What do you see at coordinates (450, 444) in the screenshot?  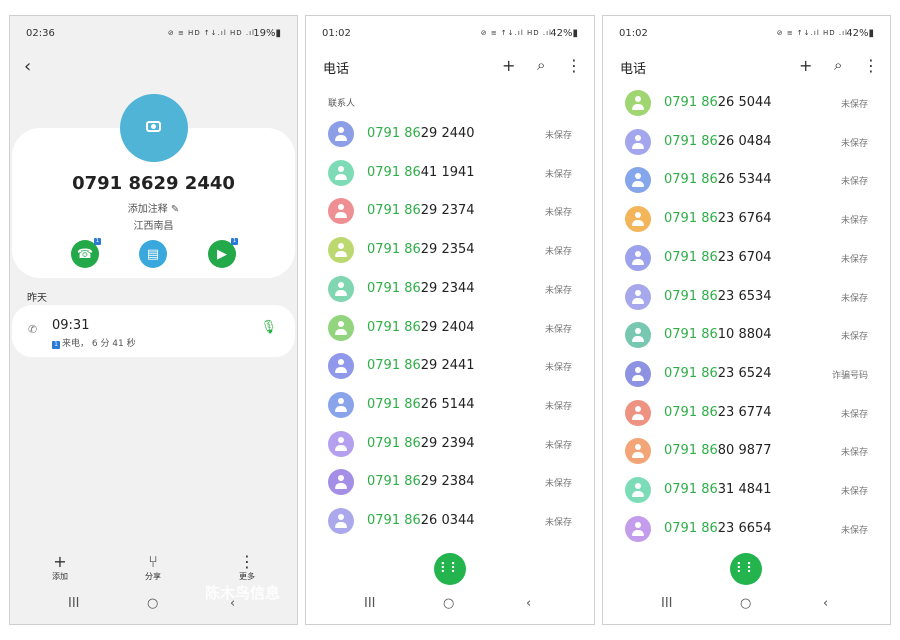 I see `list-item: 0791 8629 2394 未保存` at bounding box center [450, 444].